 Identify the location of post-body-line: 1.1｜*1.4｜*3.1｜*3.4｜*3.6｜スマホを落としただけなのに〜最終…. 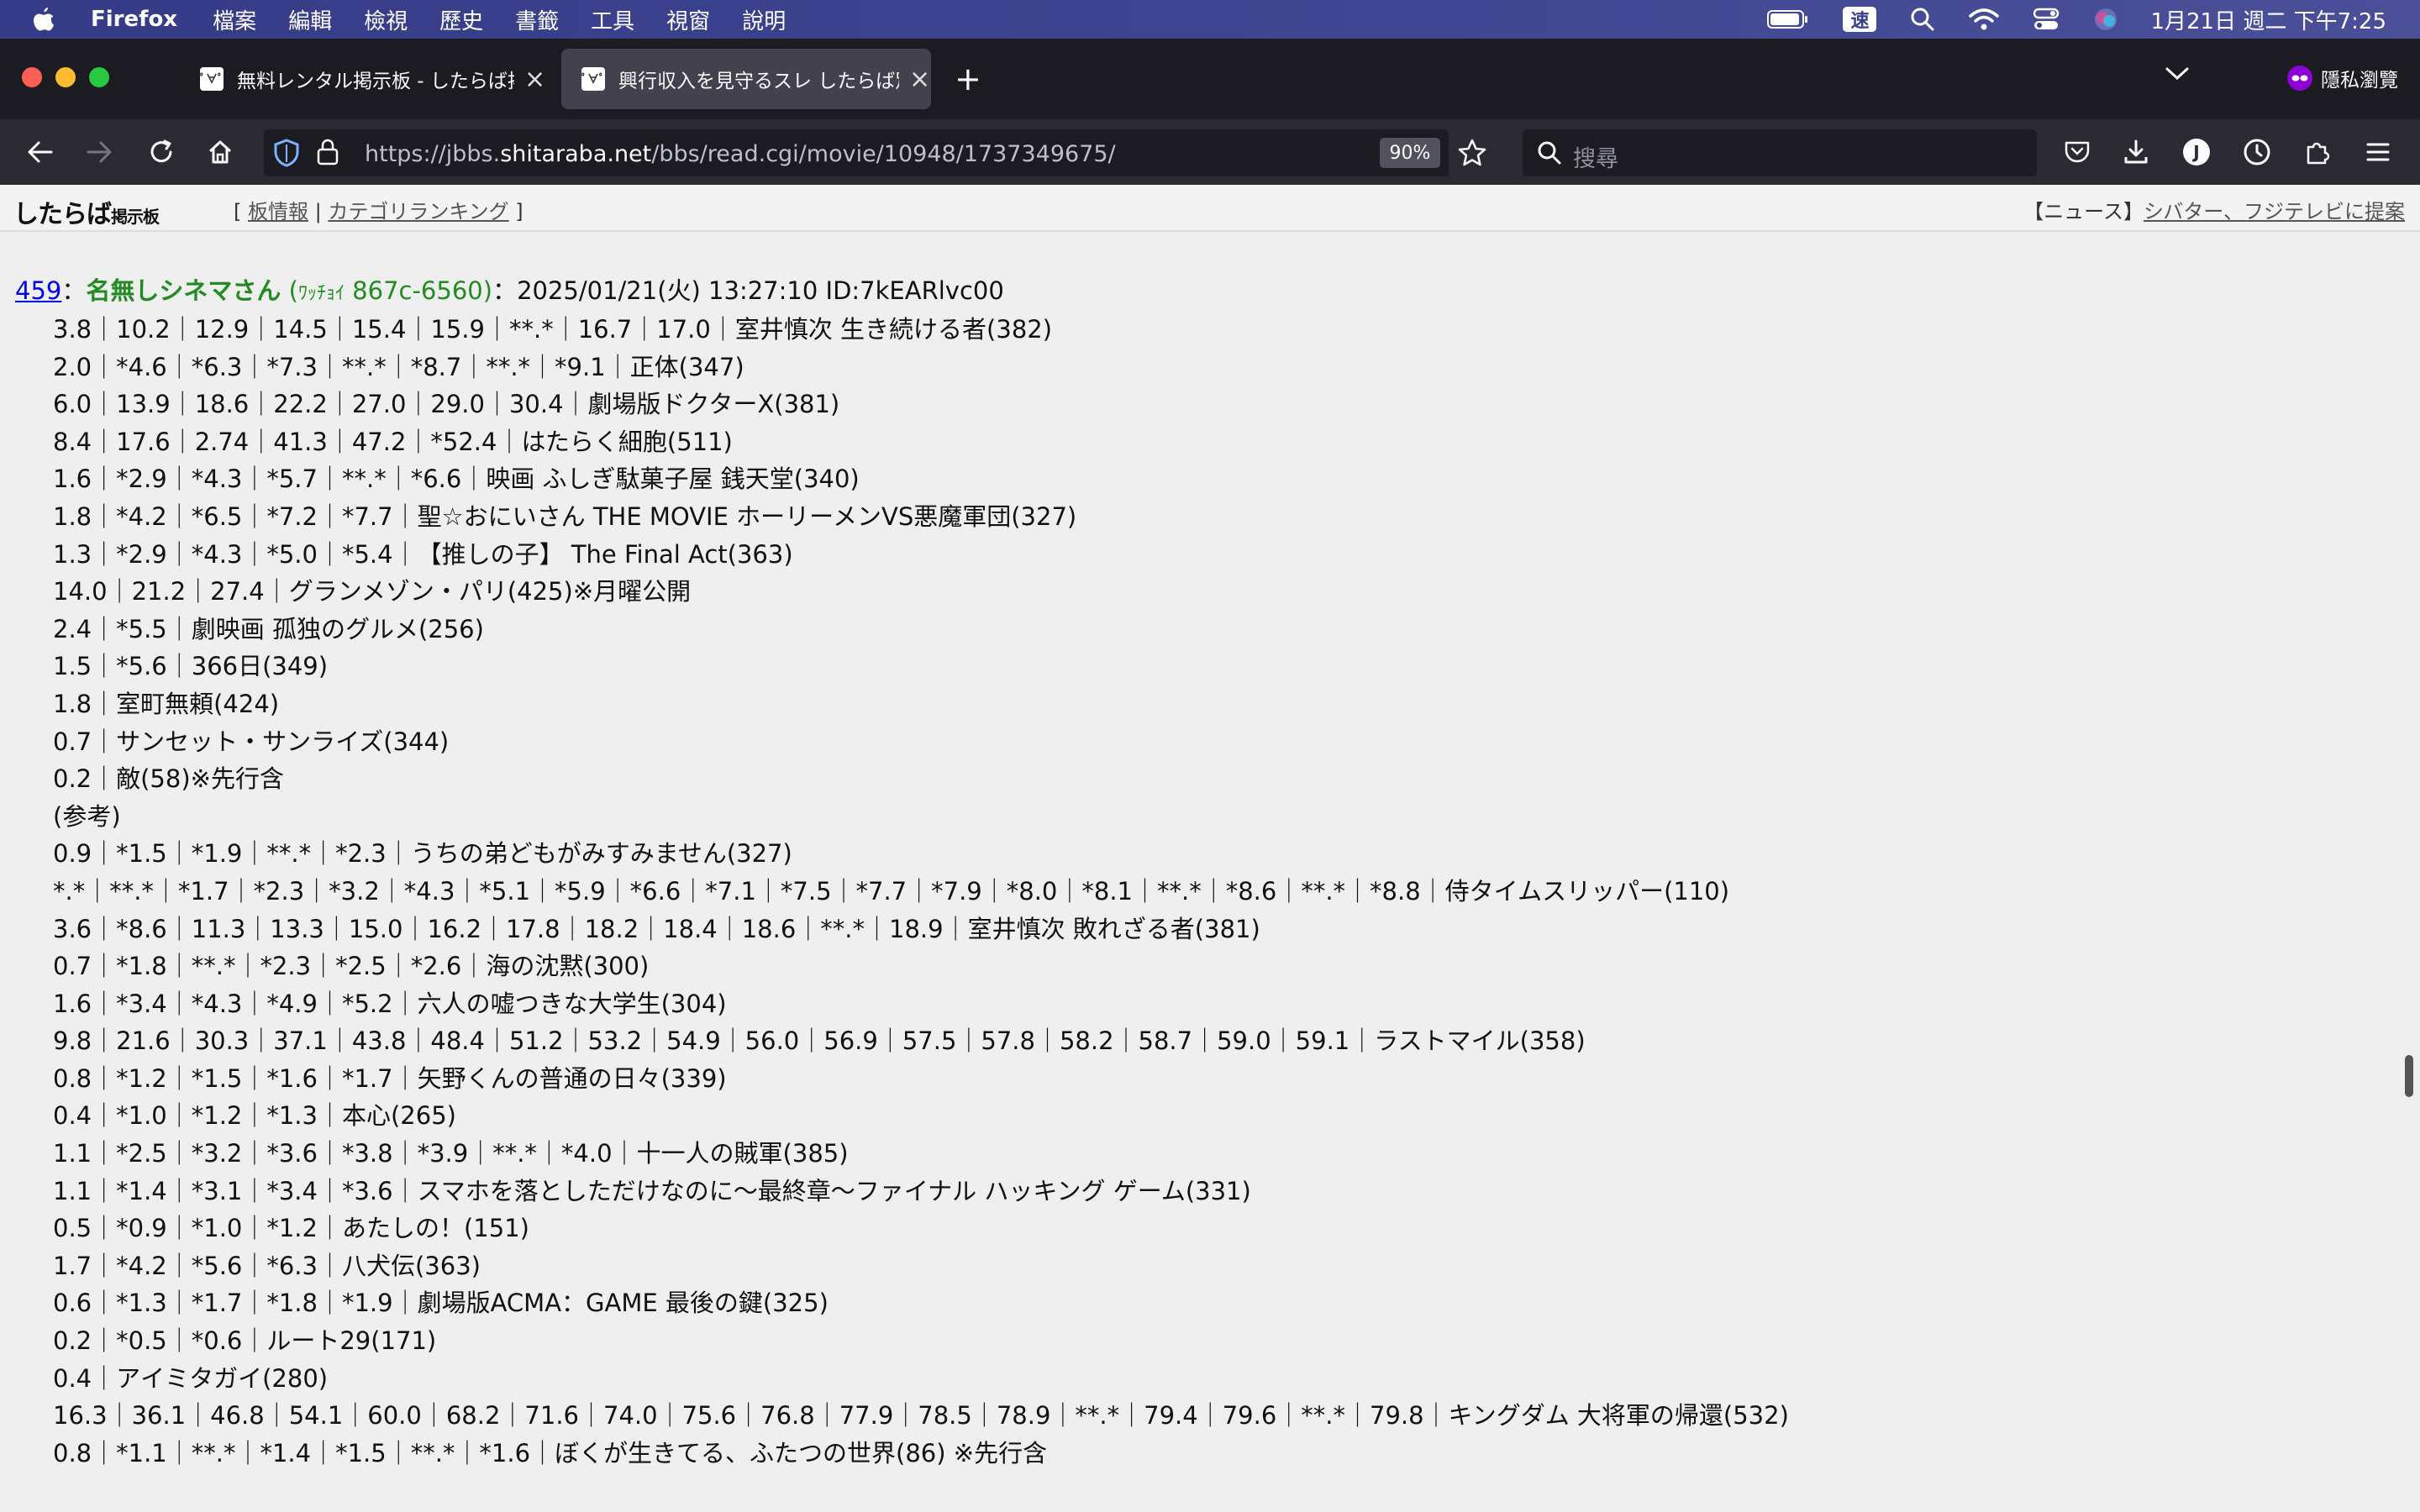
(652, 1190).